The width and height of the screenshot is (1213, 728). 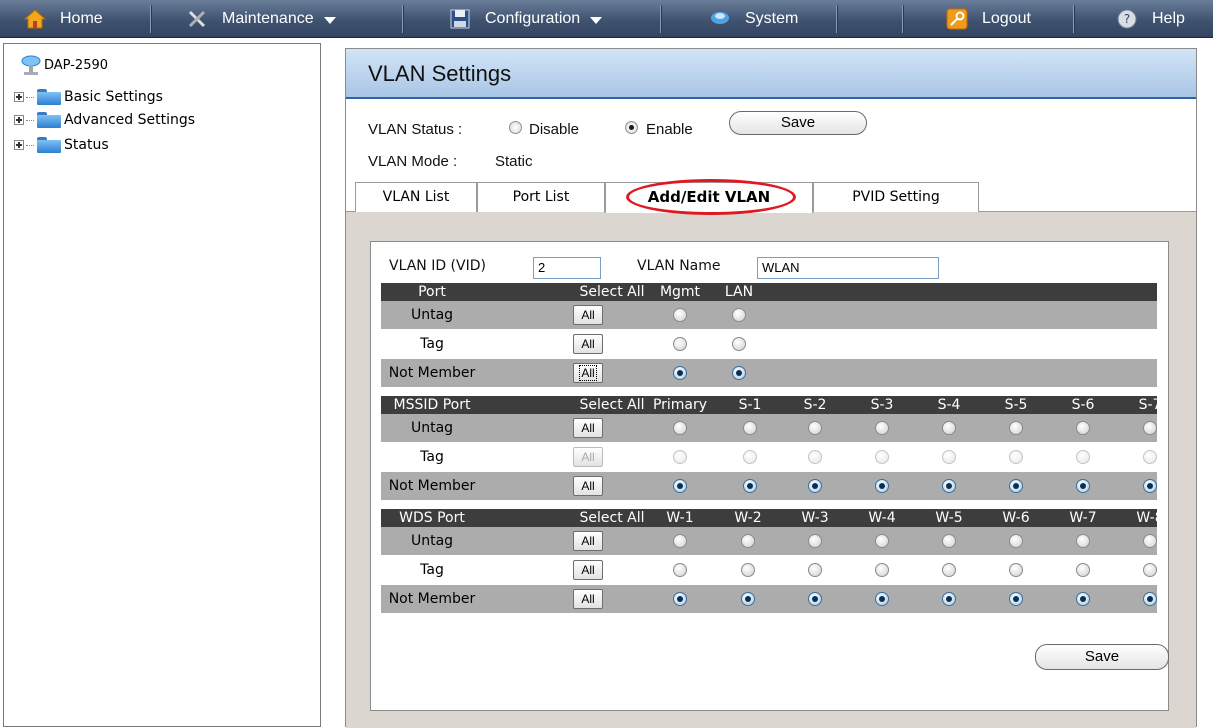 I want to click on tab-port-list: Port List, so click(x=541, y=197).